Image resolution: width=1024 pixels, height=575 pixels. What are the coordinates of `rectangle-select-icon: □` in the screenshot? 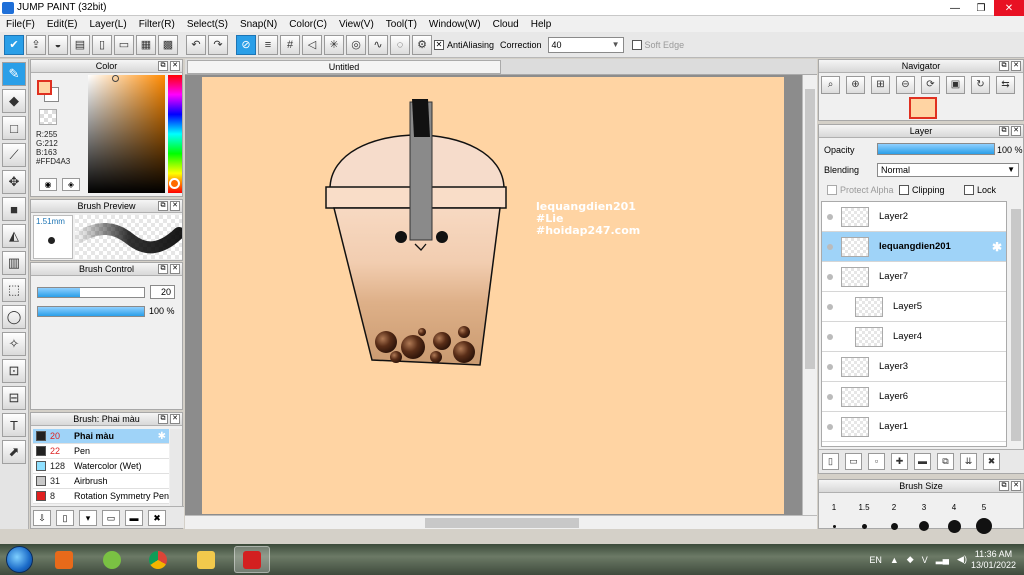 It's located at (14, 128).